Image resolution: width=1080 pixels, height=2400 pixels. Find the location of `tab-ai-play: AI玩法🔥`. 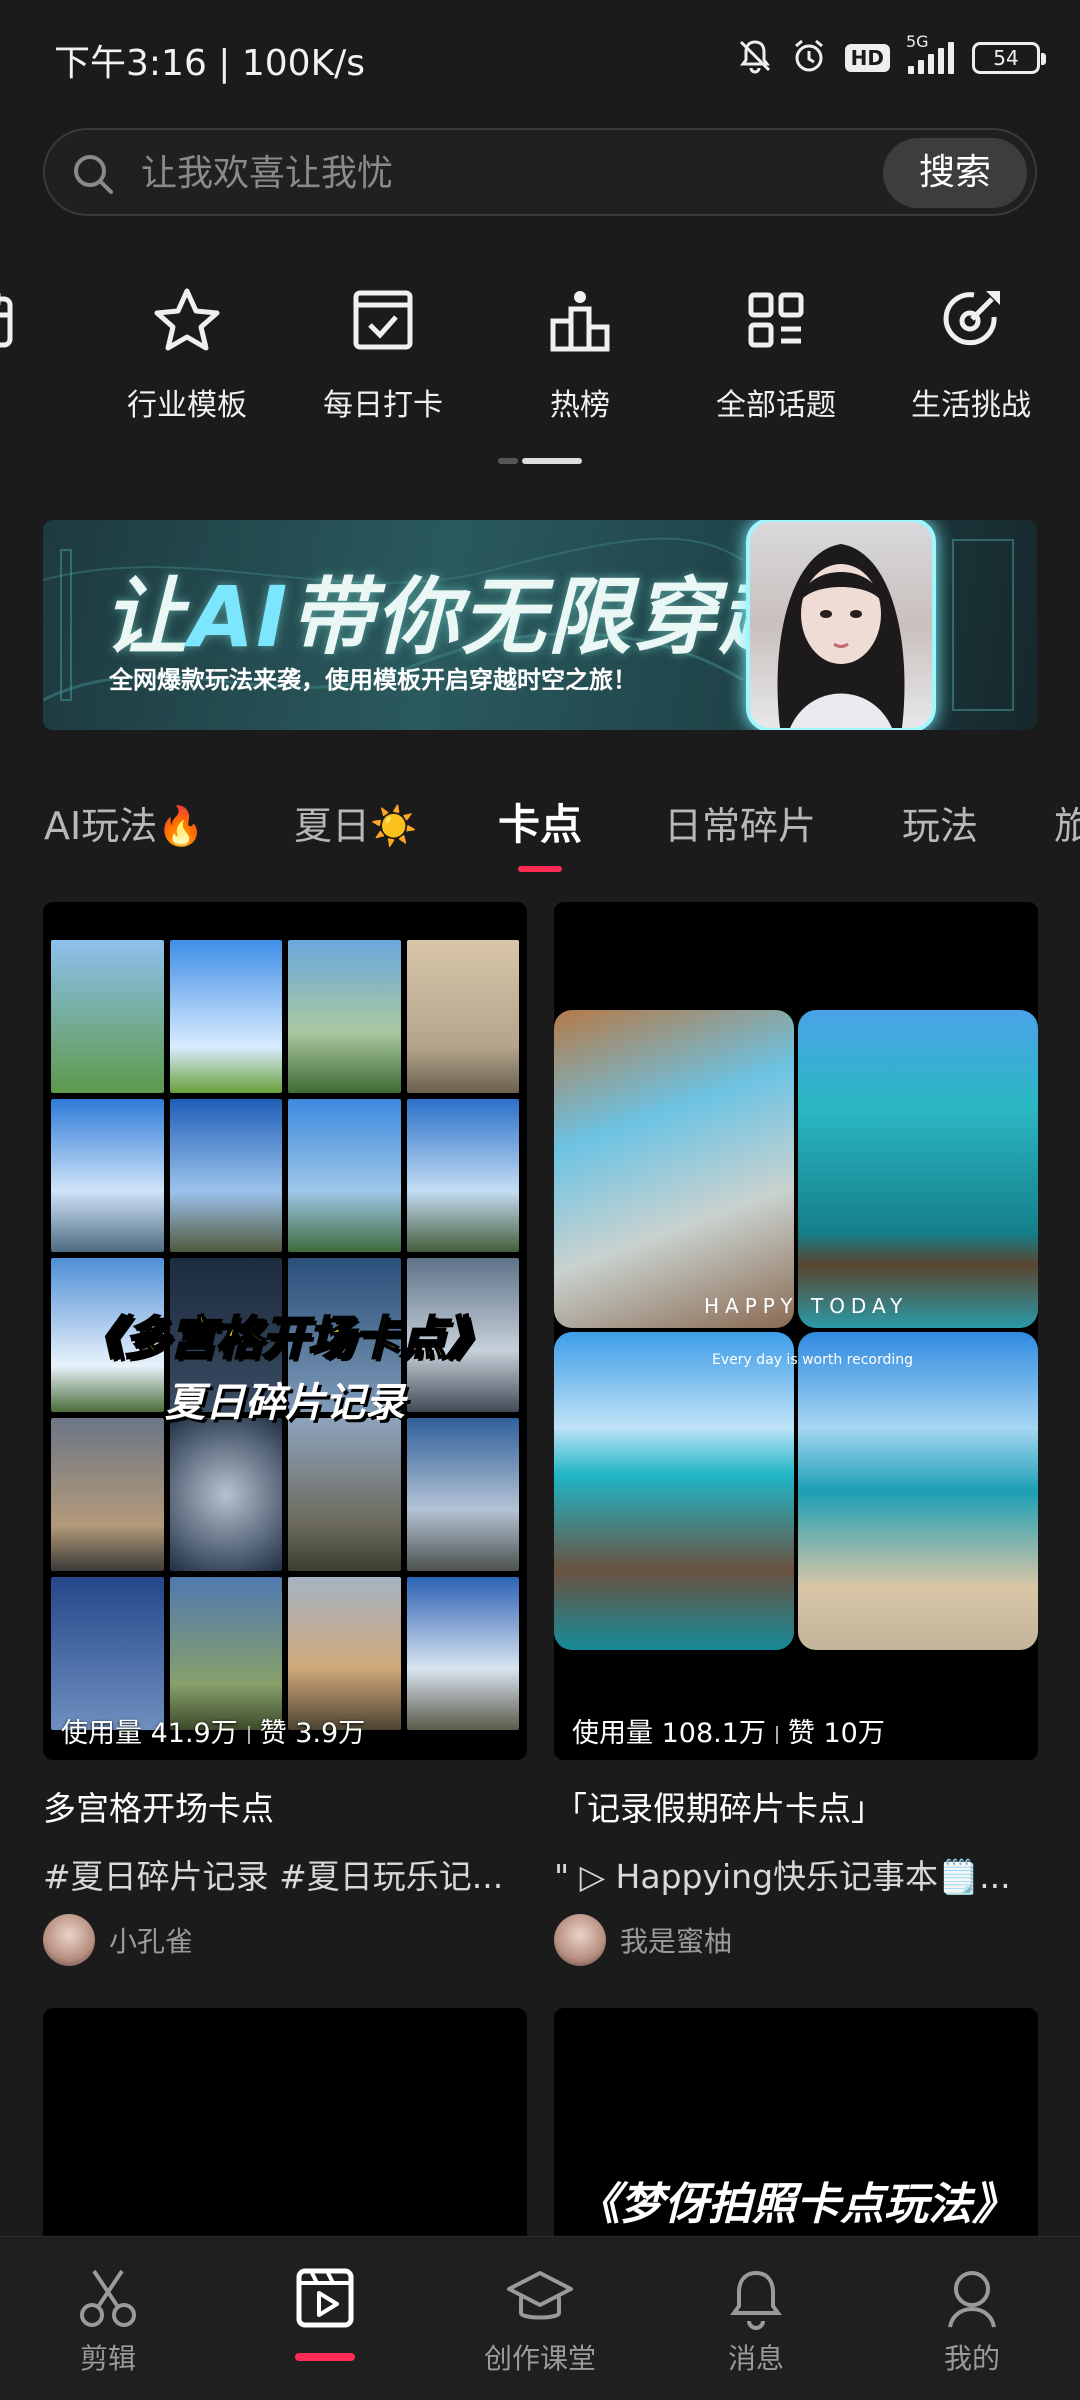

tab-ai-play: AI玩法🔥 is located at coordinates (124, 822).